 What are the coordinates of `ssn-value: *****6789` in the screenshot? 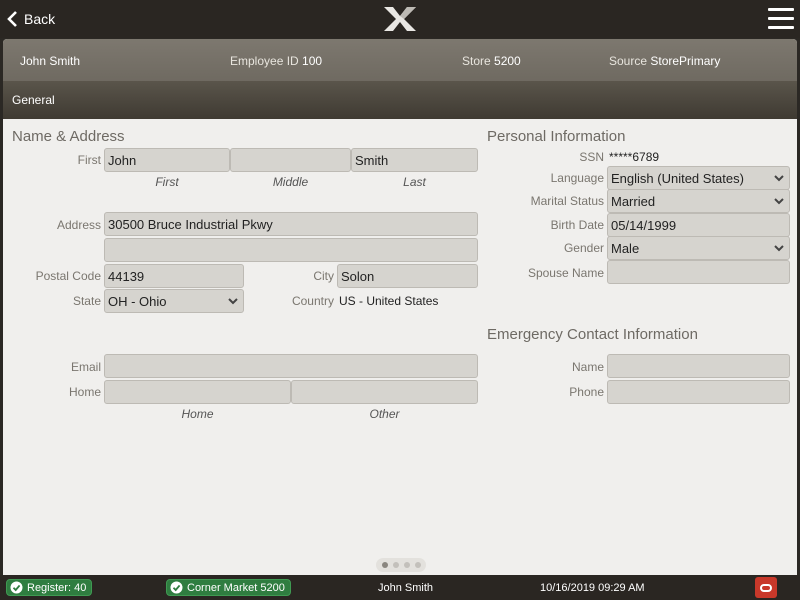 It's located at (634, 157).